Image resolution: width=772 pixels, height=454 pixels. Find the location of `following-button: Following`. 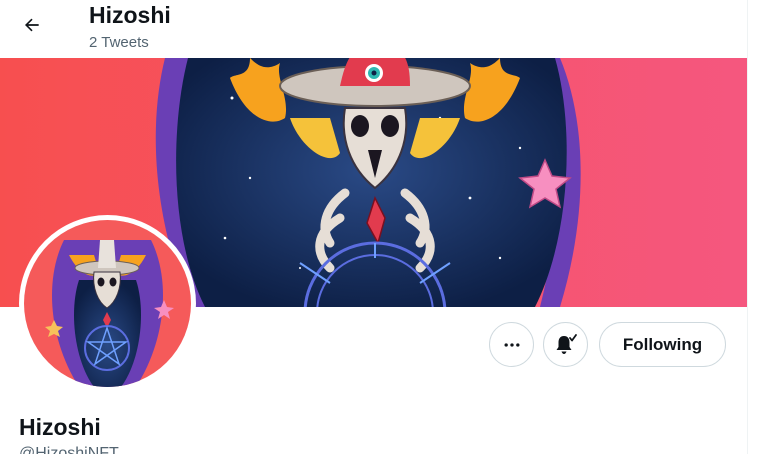

following-button: Following is located at coordinates (662, 344).